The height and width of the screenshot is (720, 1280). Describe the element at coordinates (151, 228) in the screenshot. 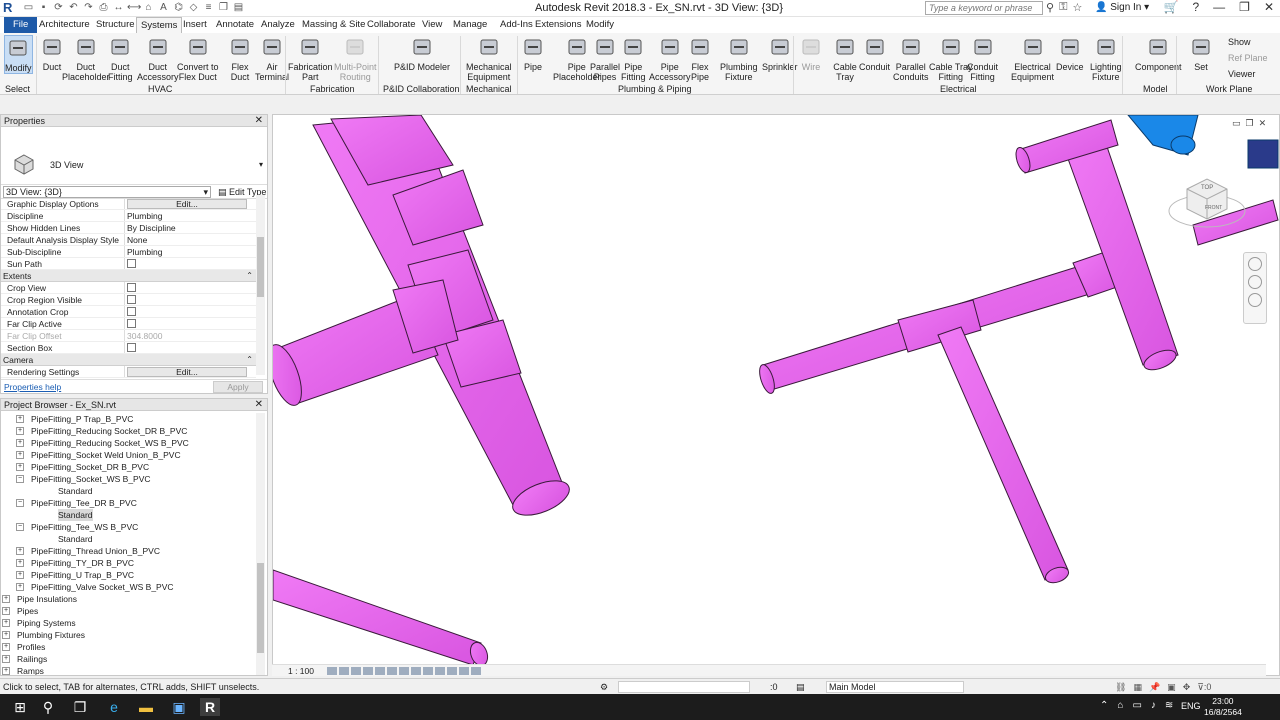

I see `property-value: By Discipline` at that location.